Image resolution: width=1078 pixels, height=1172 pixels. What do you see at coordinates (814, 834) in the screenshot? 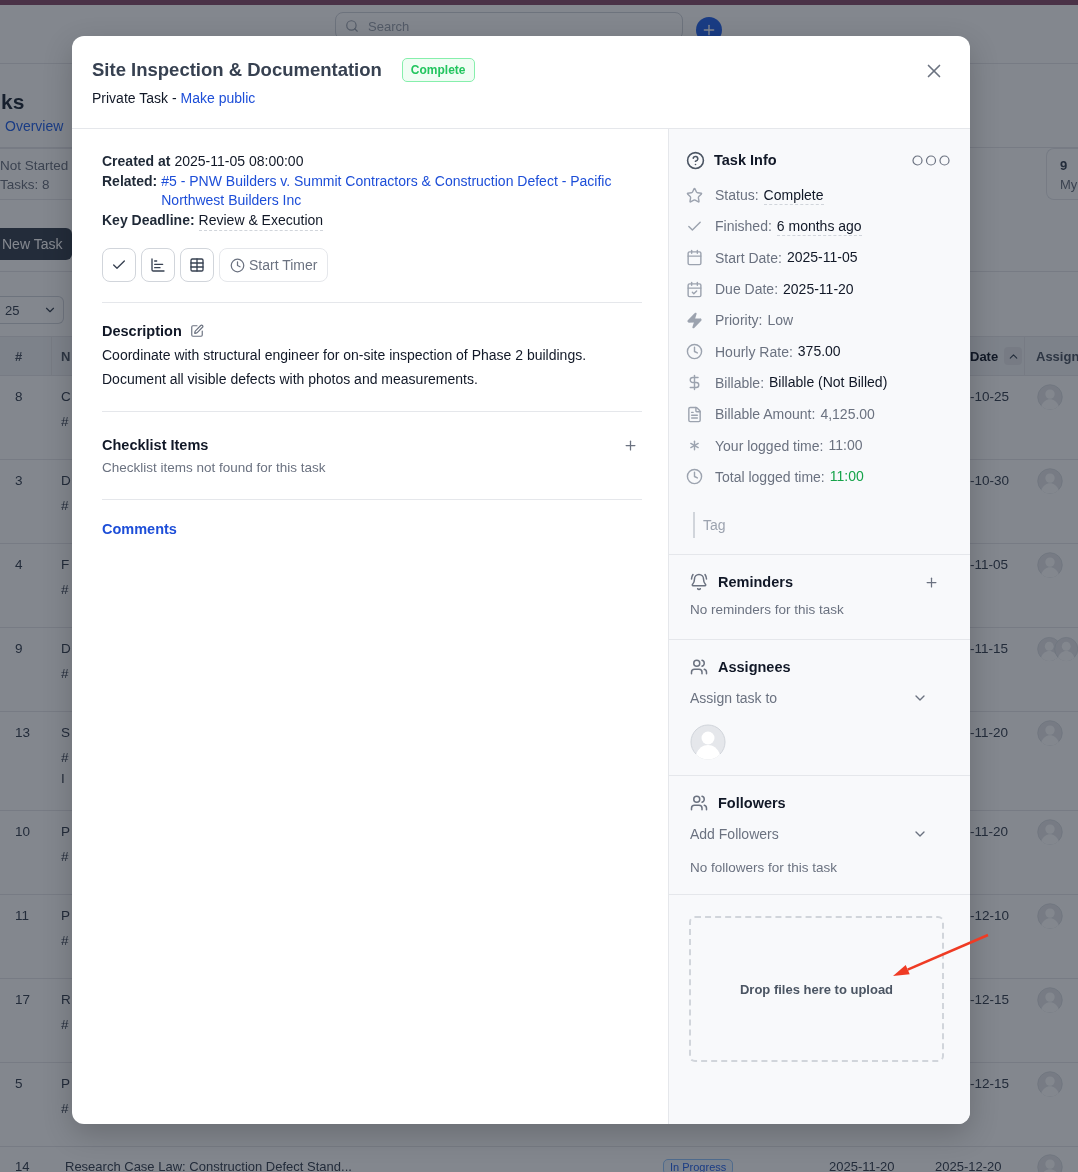
I see `followers-select: Add Followers` at bounding box center [814, 834].